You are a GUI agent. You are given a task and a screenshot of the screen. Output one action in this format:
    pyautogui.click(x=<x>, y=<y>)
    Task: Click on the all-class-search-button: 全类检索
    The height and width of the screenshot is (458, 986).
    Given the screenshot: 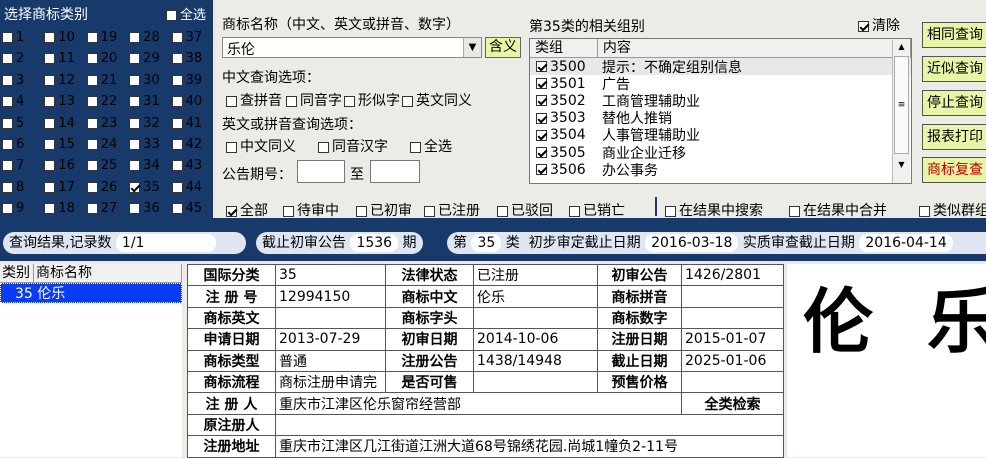 What is the action you would take?
    pyautogui.click(x=732, y=403)
    